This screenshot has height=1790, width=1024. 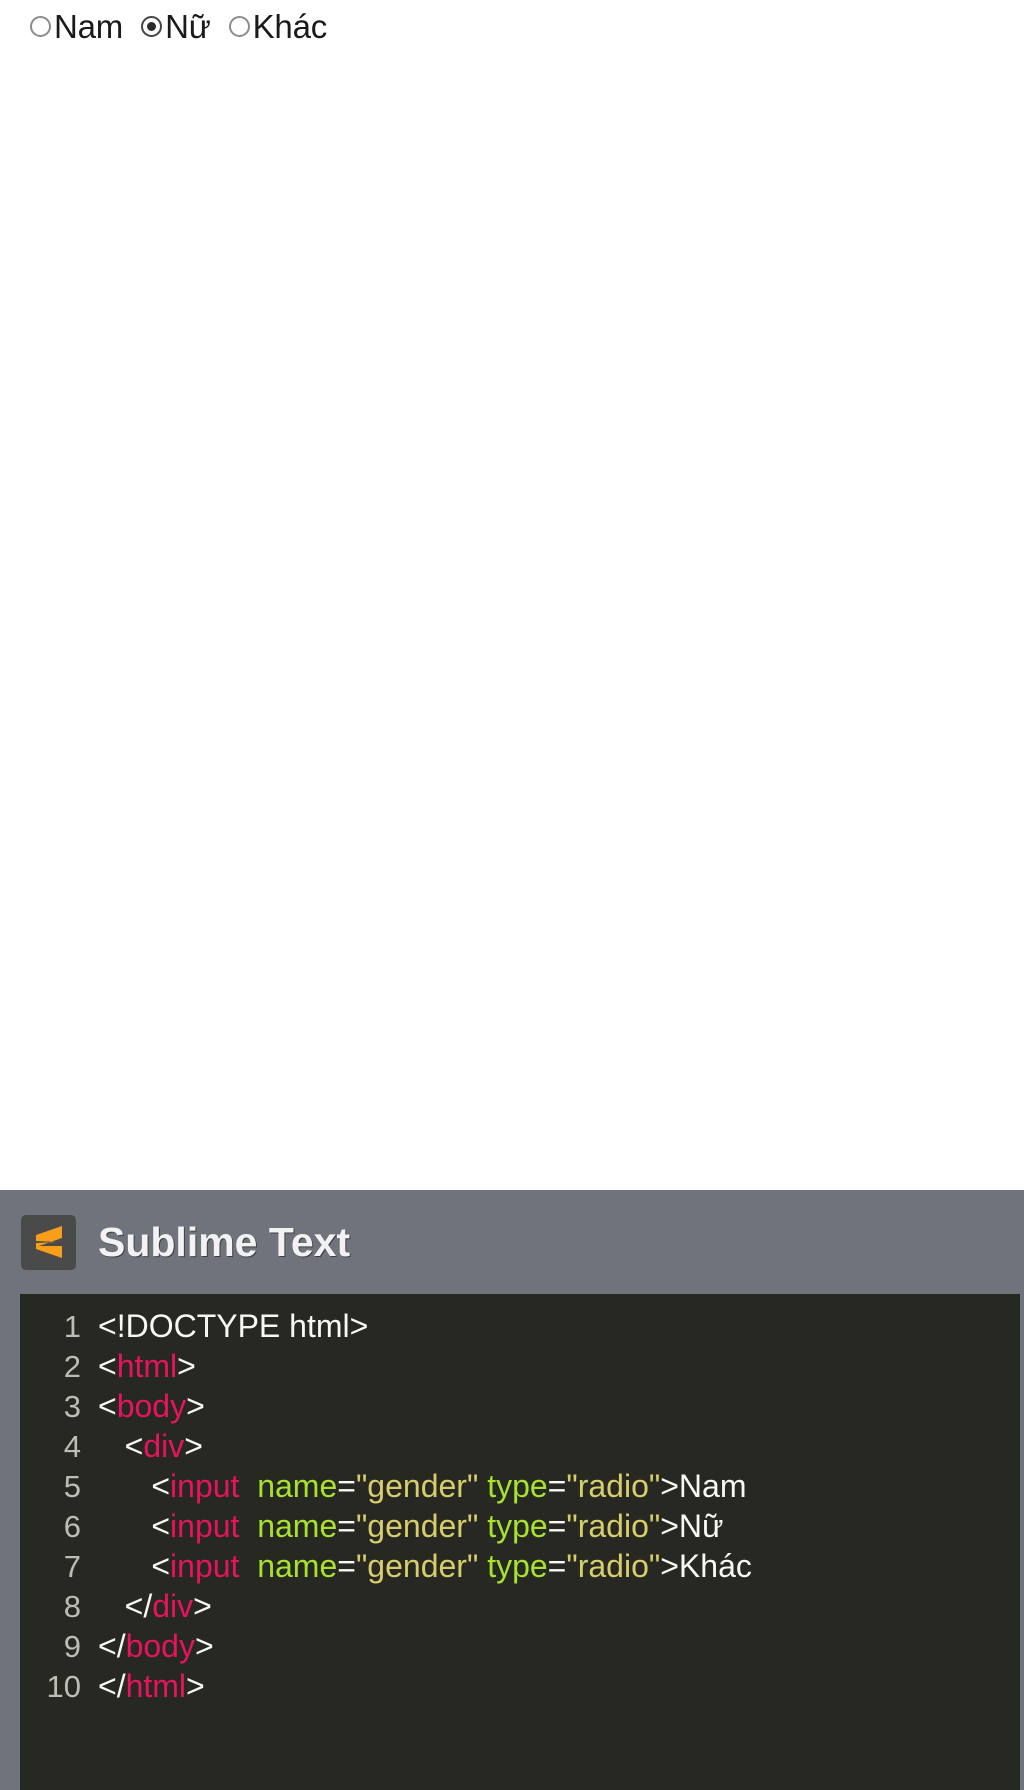 I want to click on line-number: 2, so click(x=72, y=1366).